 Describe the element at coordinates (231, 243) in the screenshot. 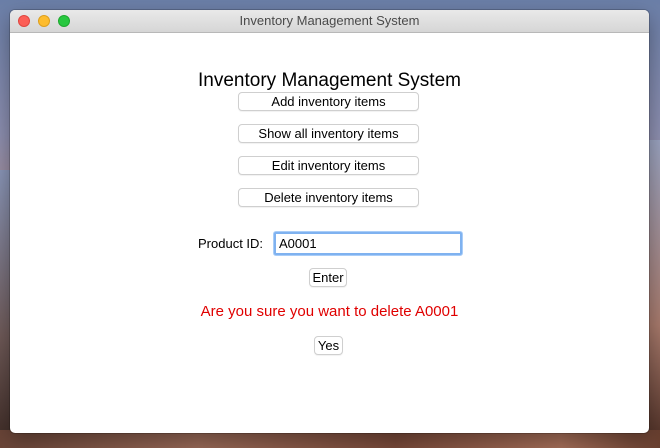

I see `product-id-label: Product ID:` at that location.